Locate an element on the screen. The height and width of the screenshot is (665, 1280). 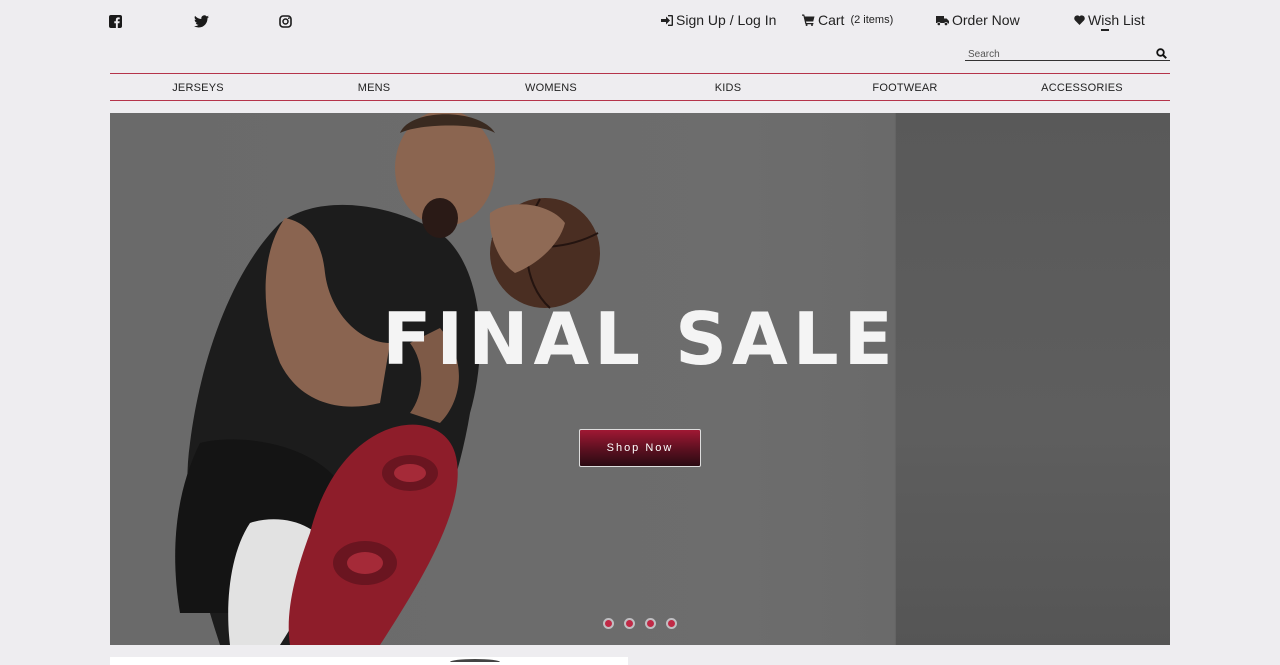
cart-label: Cart is located at coordinates (831, 20).